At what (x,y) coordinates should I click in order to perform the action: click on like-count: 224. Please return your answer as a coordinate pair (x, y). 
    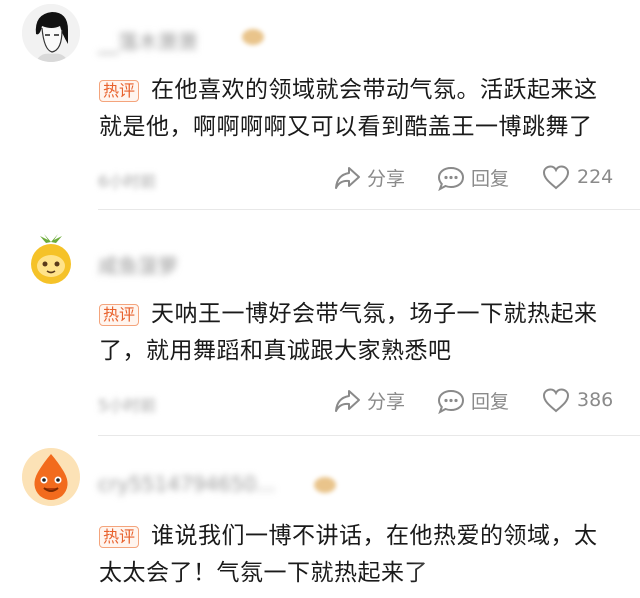
    Looking at the image, I should click on (595, 177).